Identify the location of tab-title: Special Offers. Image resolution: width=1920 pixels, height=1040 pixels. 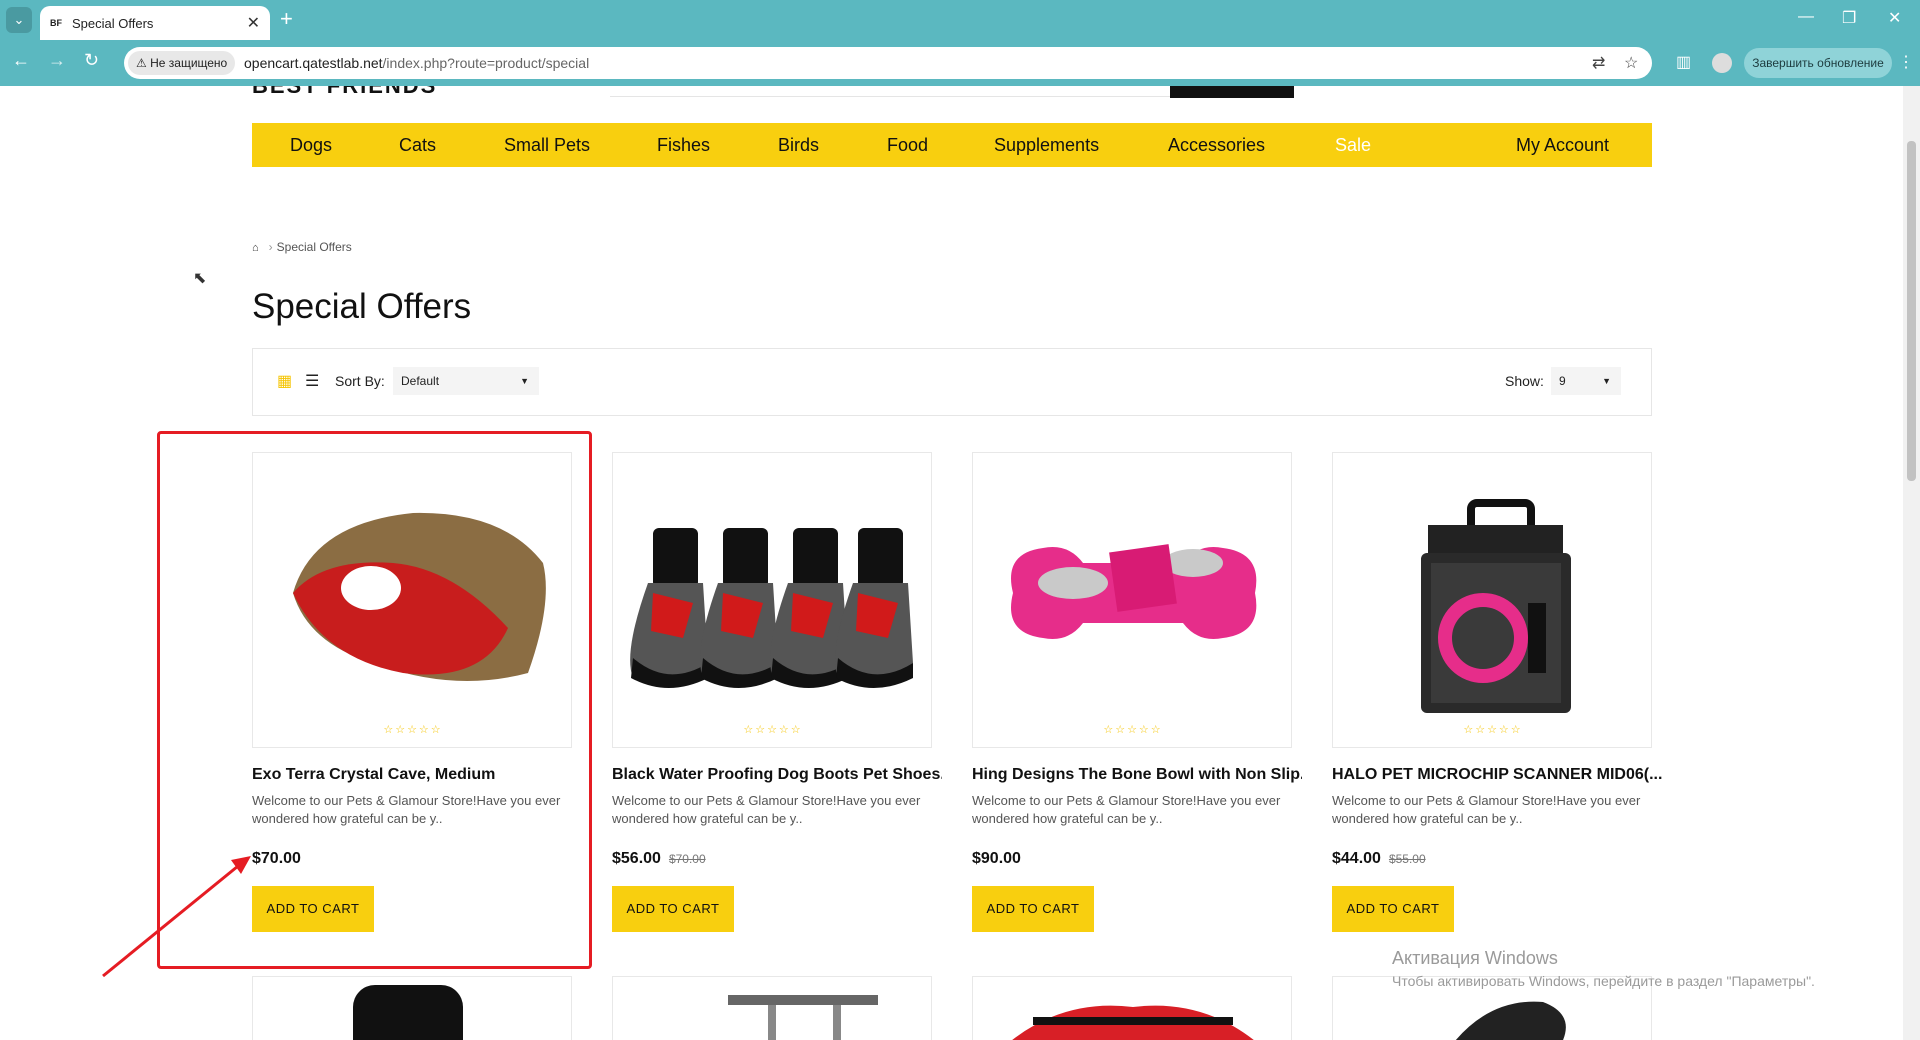
(113, 23).